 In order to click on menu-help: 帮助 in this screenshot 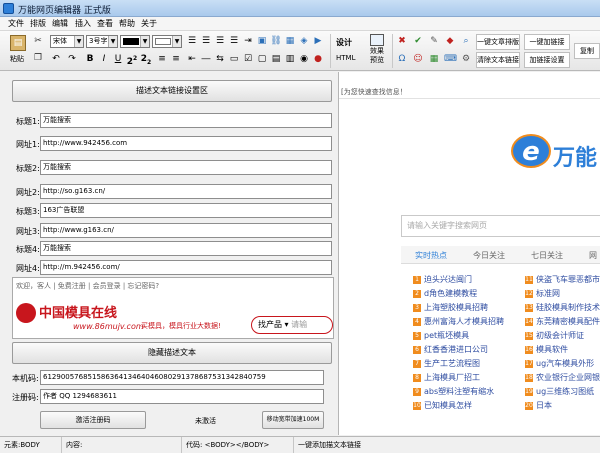, I will do `click(127, 23)`.